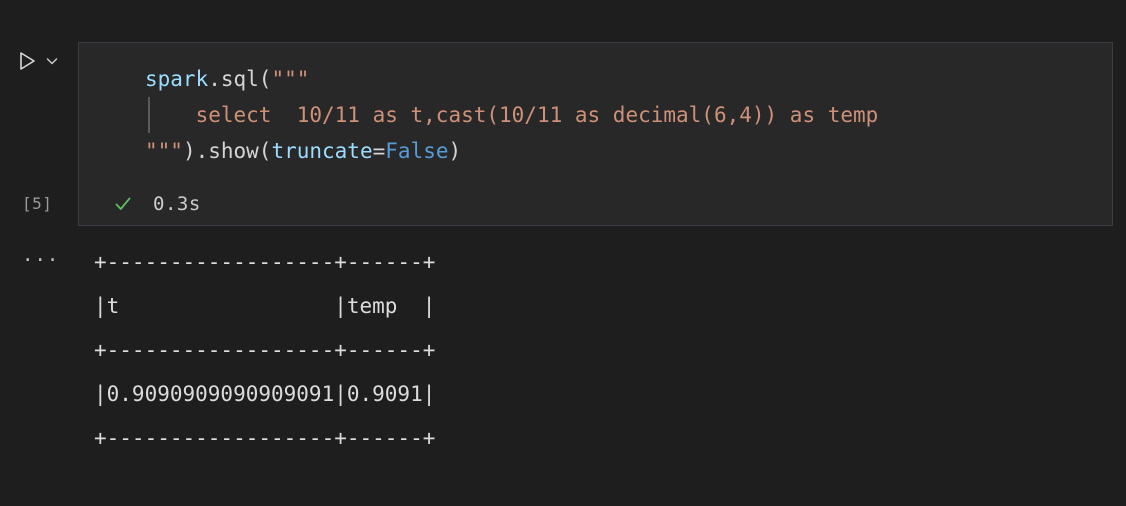  I want to click on code-token-show-call: ).show(, so click(227, 151).